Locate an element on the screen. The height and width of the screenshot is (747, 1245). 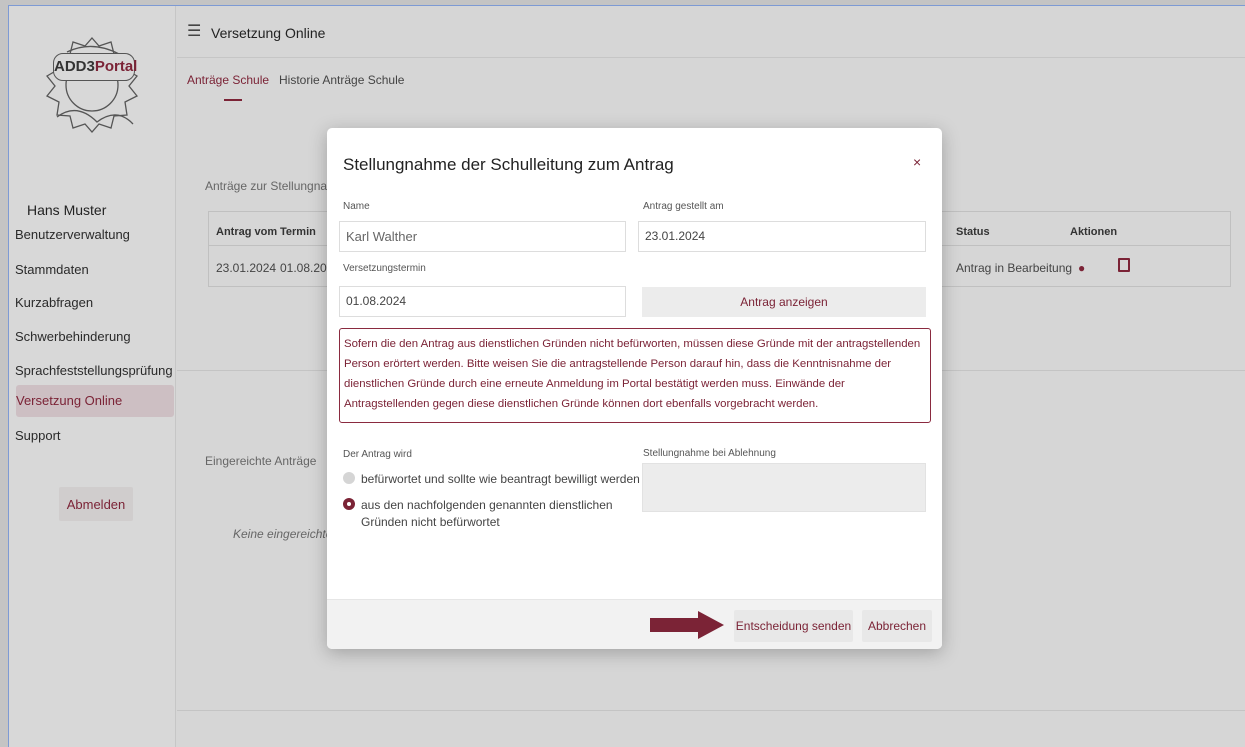
section-divider-bottom is located at coordinates (711, 710).